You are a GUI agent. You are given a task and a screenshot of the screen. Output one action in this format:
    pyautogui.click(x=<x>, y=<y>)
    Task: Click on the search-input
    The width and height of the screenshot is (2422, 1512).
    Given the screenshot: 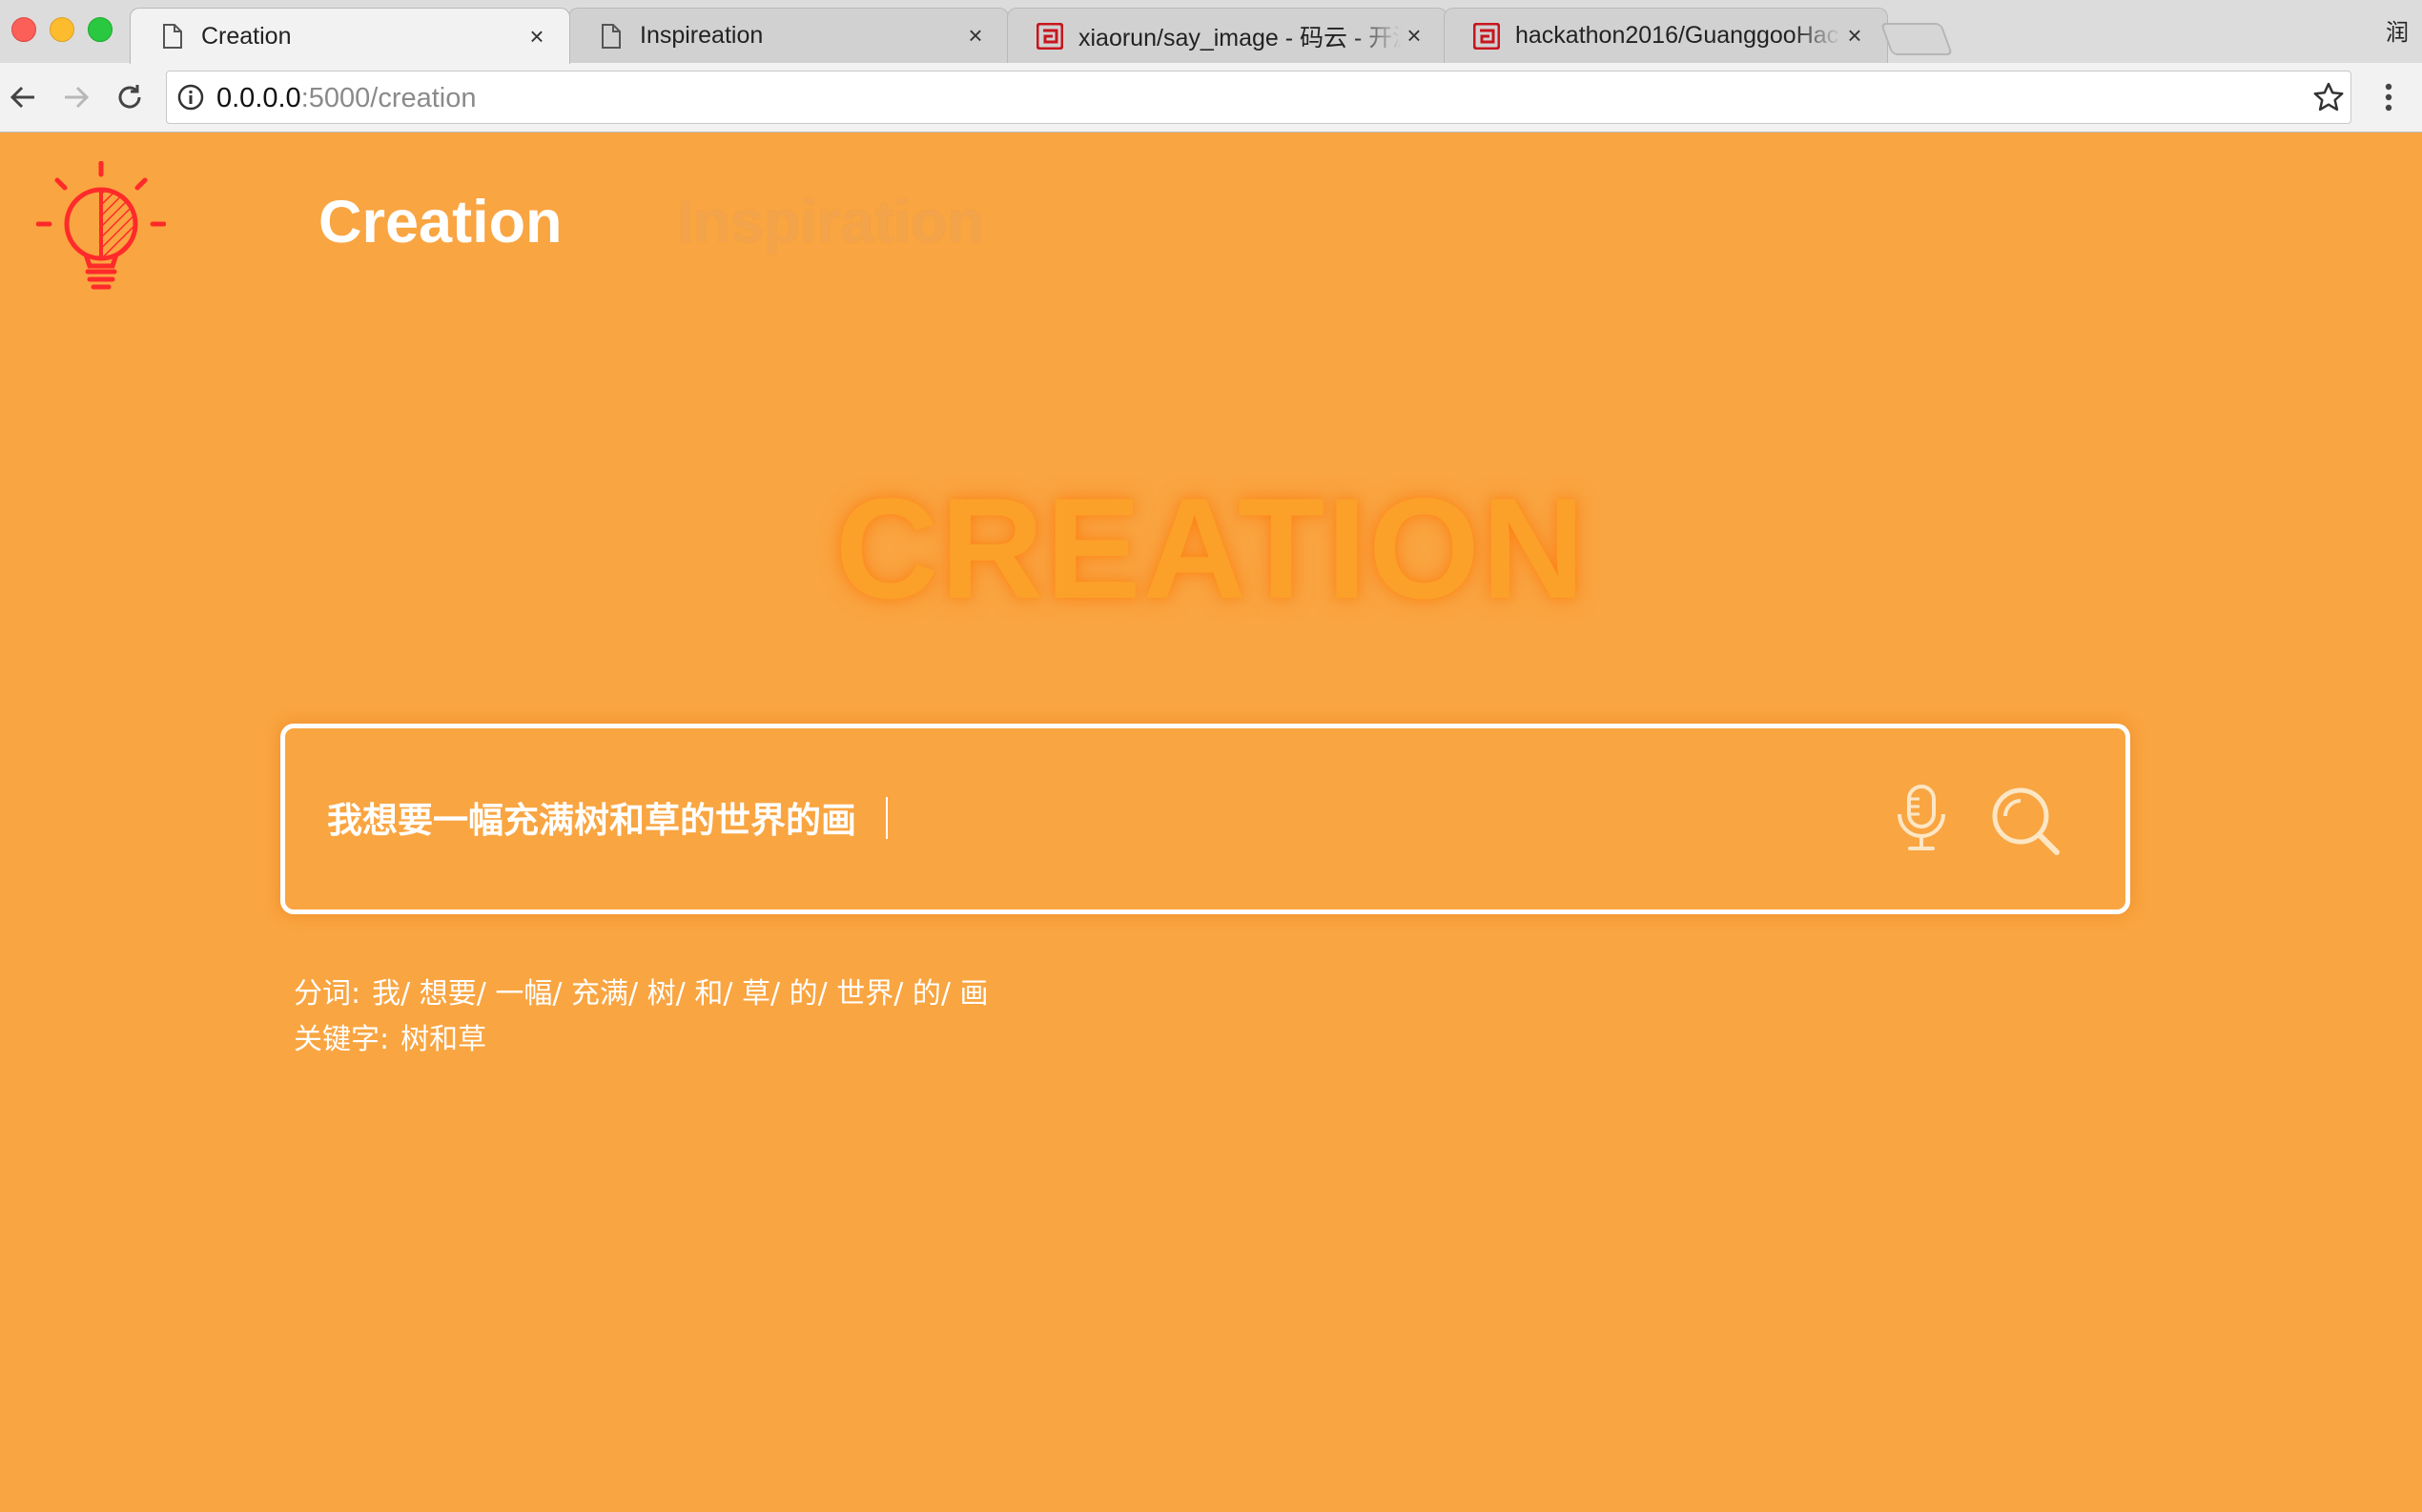 What is the action you would take?
    pyautogui.click(x=1090, y=817)
    